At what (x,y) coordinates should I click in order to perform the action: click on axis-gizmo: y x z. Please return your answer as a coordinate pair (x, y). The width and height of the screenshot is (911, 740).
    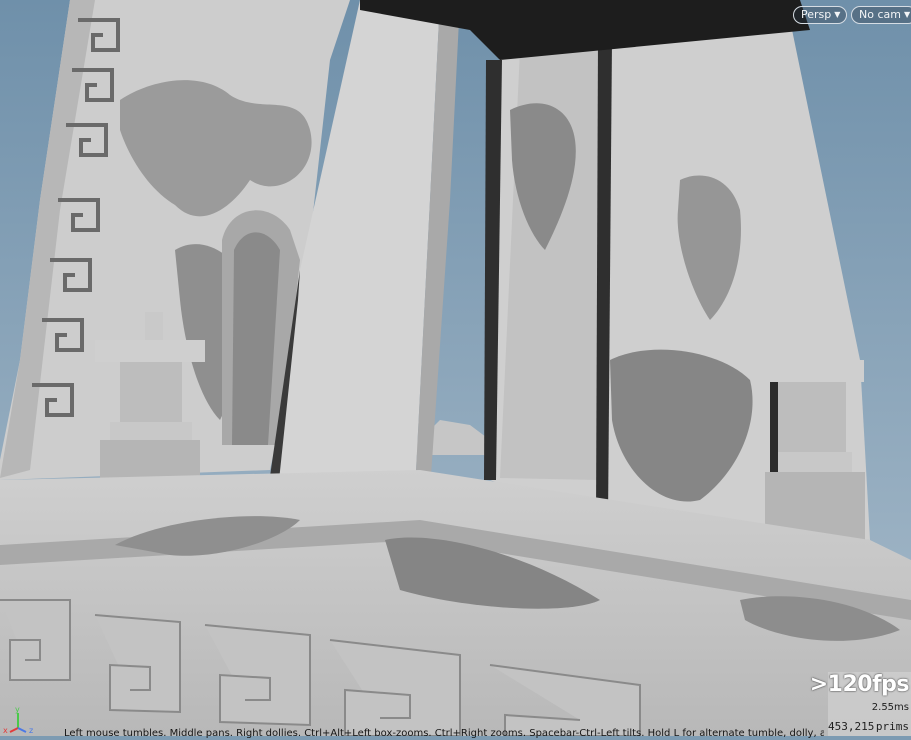
    Looking at the image, I should click on (18, 719).